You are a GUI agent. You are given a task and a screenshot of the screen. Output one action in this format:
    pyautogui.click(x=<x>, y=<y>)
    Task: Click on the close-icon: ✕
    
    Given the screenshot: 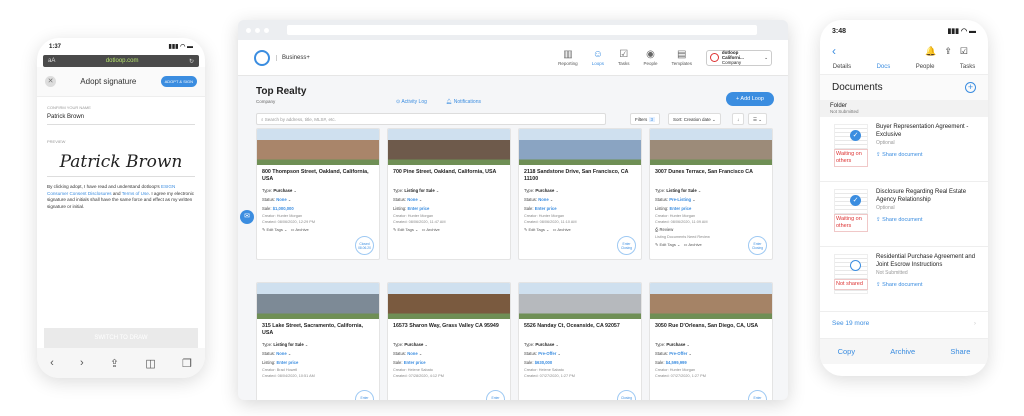 What is the action you would take?
    pyautogui.click(x=50, y=81)
    